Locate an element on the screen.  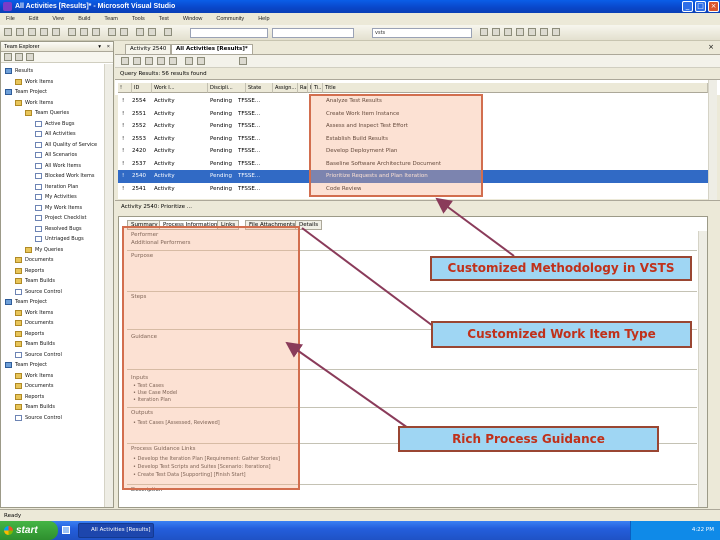
callout-methodology: Customized Methodology in VSTS is located at coordinates (561, 268).